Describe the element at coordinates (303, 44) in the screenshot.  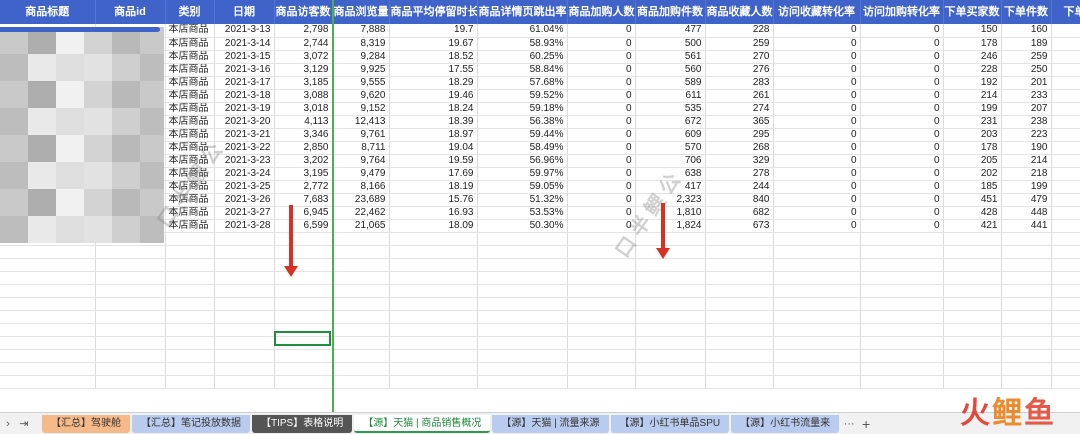
I see `cell-visitors: 2,744` at that location.